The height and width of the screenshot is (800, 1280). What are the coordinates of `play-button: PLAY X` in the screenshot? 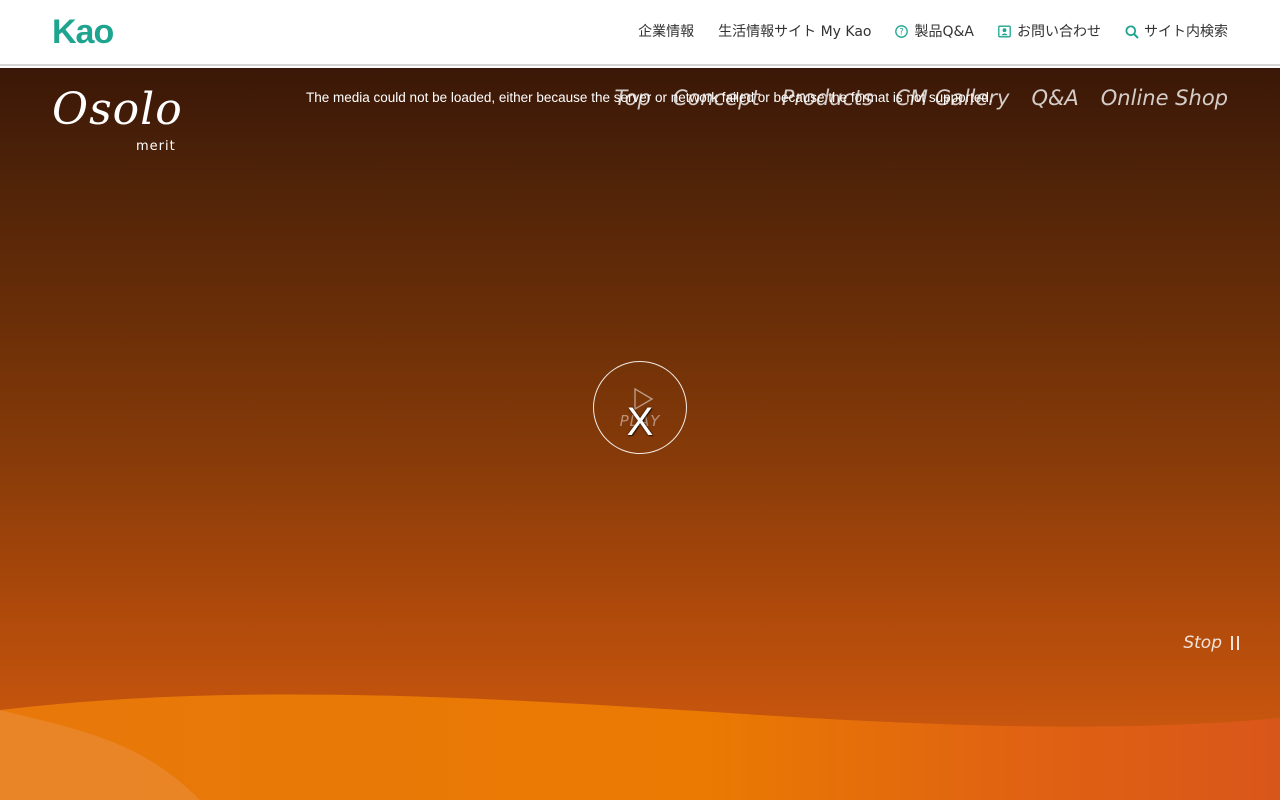 It's located at (640, 407).